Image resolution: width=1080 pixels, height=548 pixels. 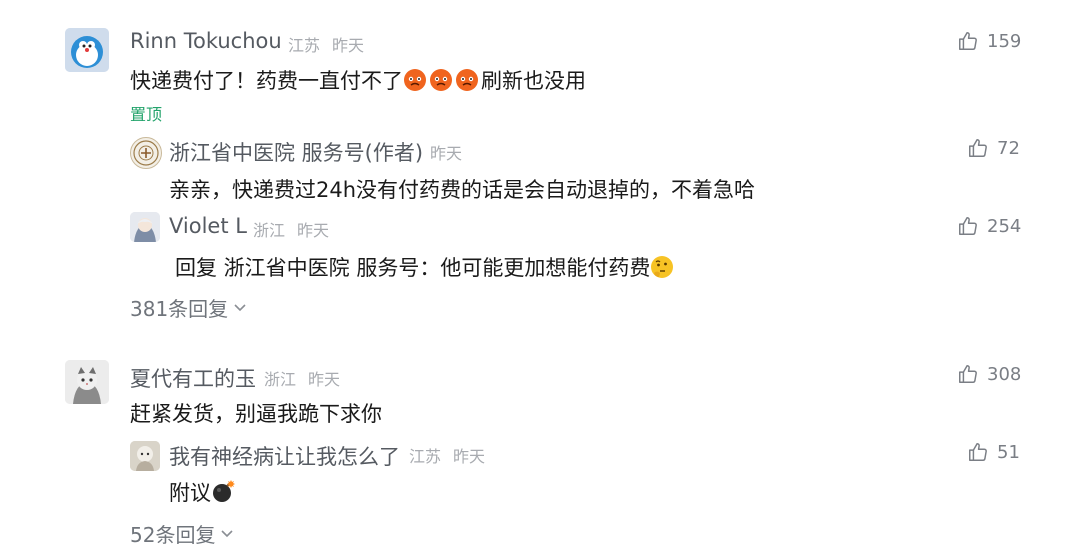 What do you see at coordinates (208, 226) in the screenshot?
I see `reply-author: Violet L` at bounding box center [208, 226].